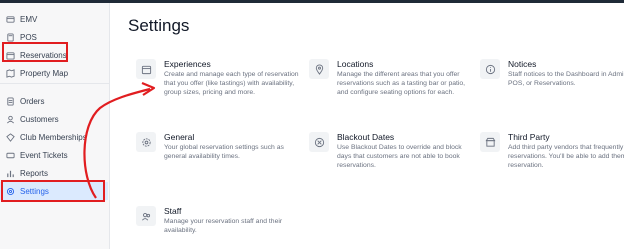  Describe the element at coordinates (32, 101) in the screenshot. I see `sidebar-item-label: Orders` at that location.